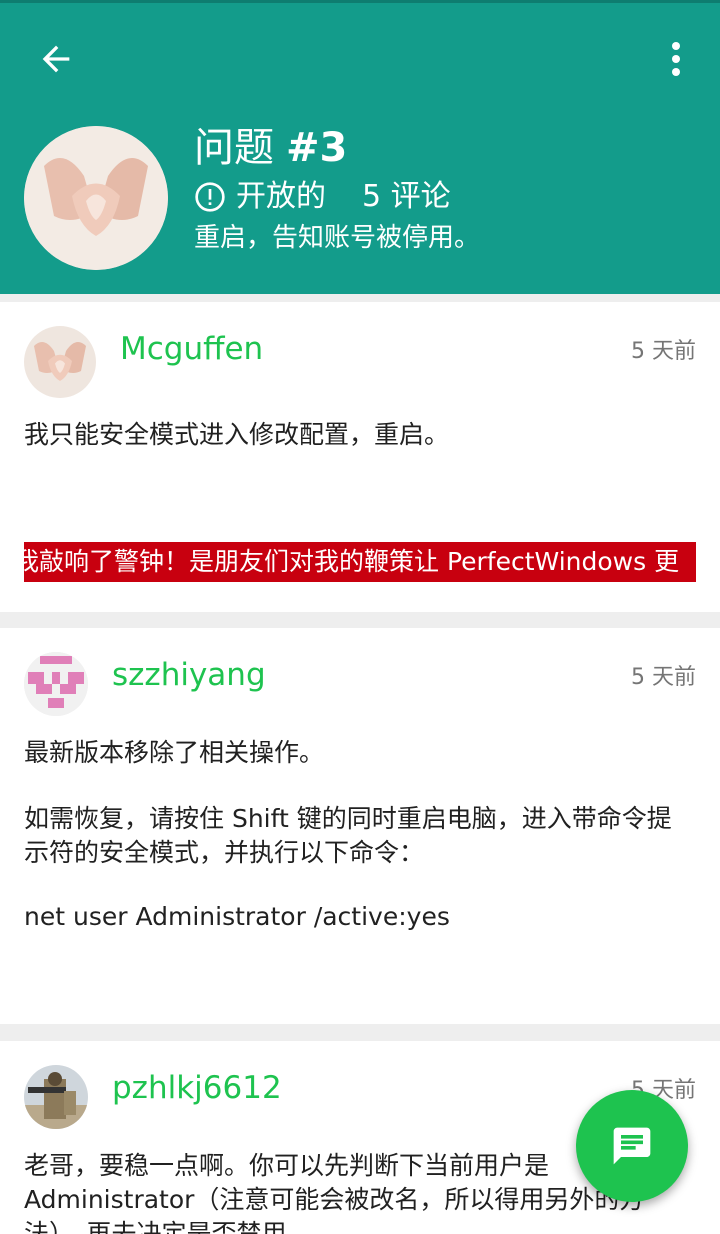  What do you see at coordinates (406, 196) in the screenshot?
I see `comment-count: 5 评论` at bounding box center [406, 196].